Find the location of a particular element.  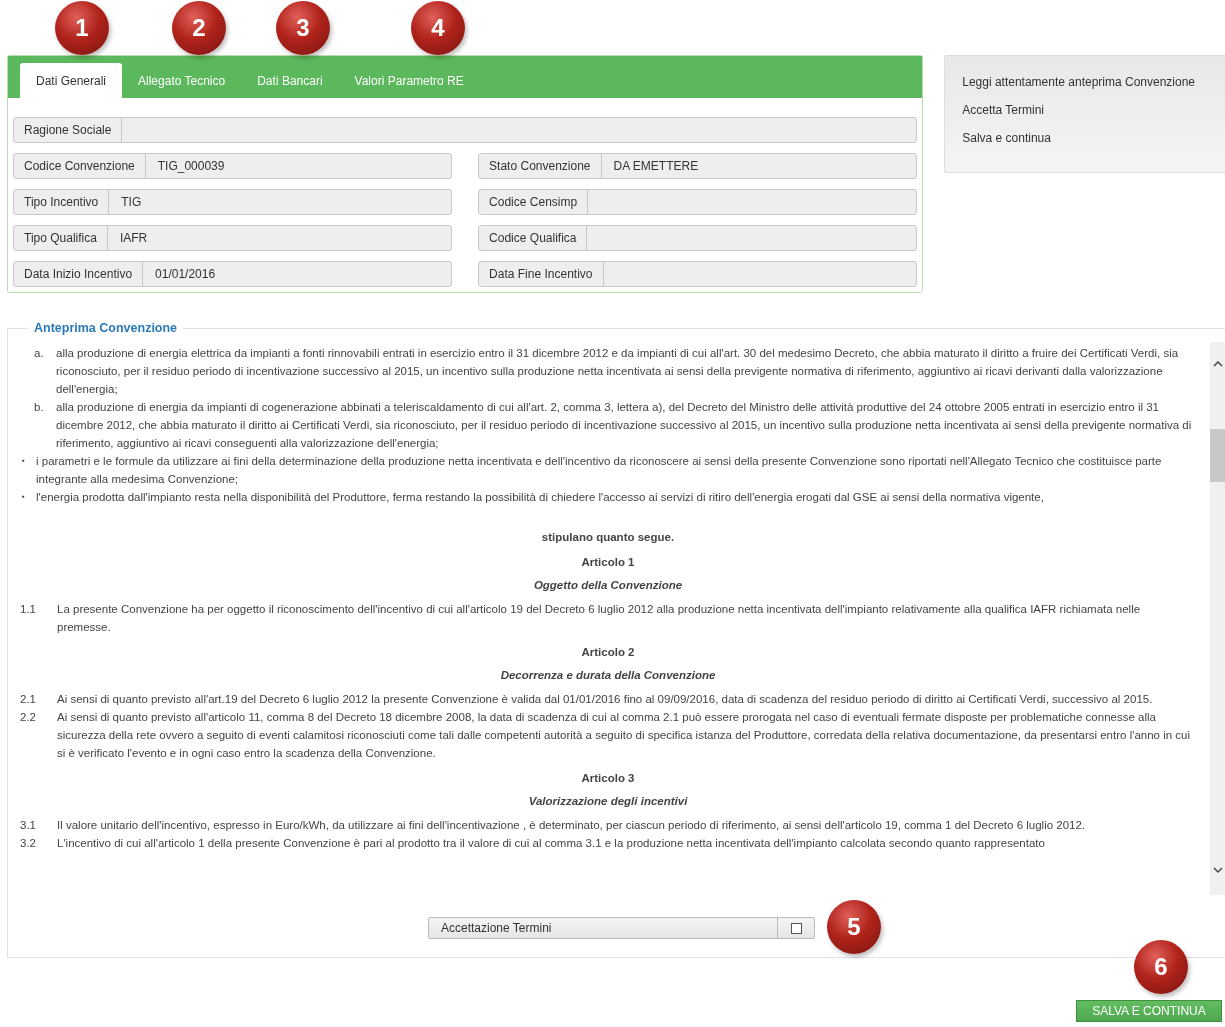

paragraph: La presente Convenzione ha per oggetto il riconoscimento dell'incentivo di cui all'articolo 19 del Decreto 6 luglio 2012 alla produzione netta incentivata dell'impianto relativamente alla qualifica IAFR richiamata nelle premesse. is located at coordinates (599, 618).